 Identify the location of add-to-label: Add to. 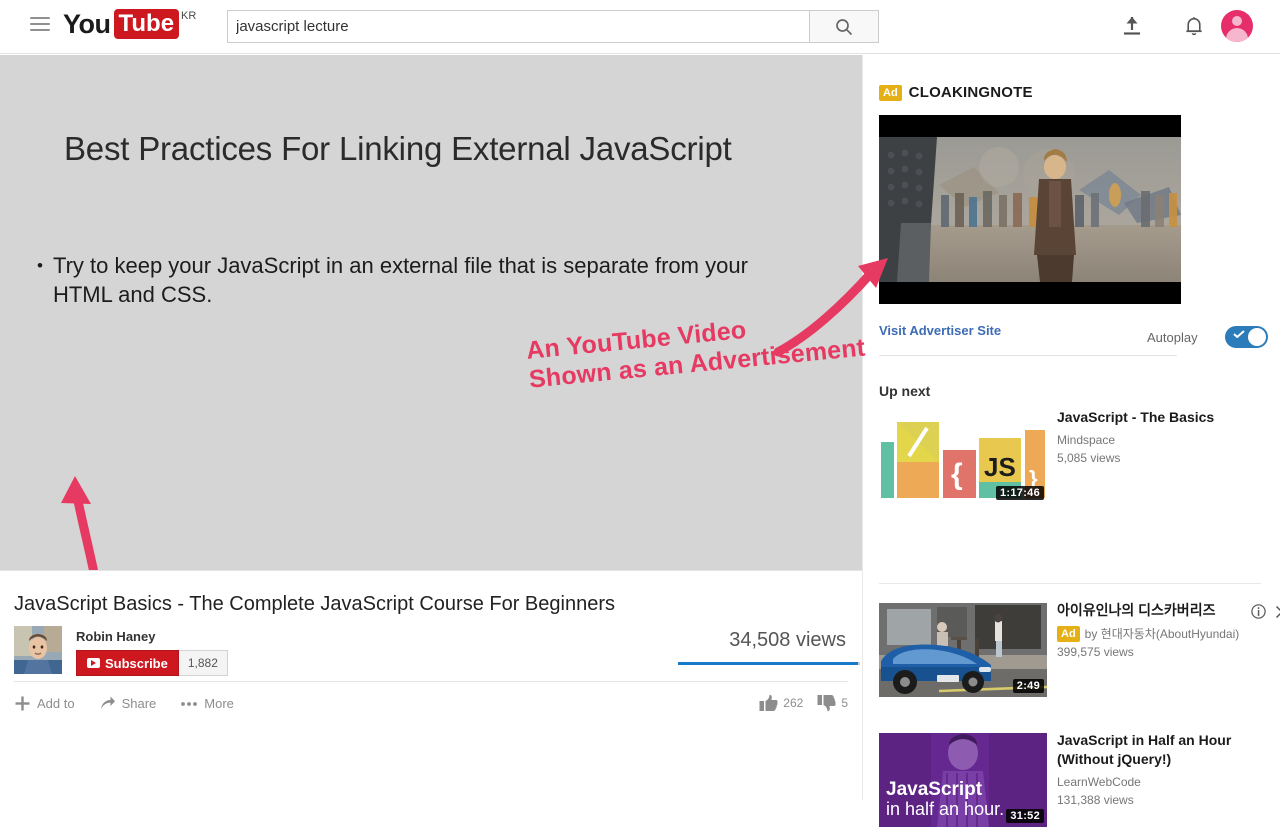
(56, 703).